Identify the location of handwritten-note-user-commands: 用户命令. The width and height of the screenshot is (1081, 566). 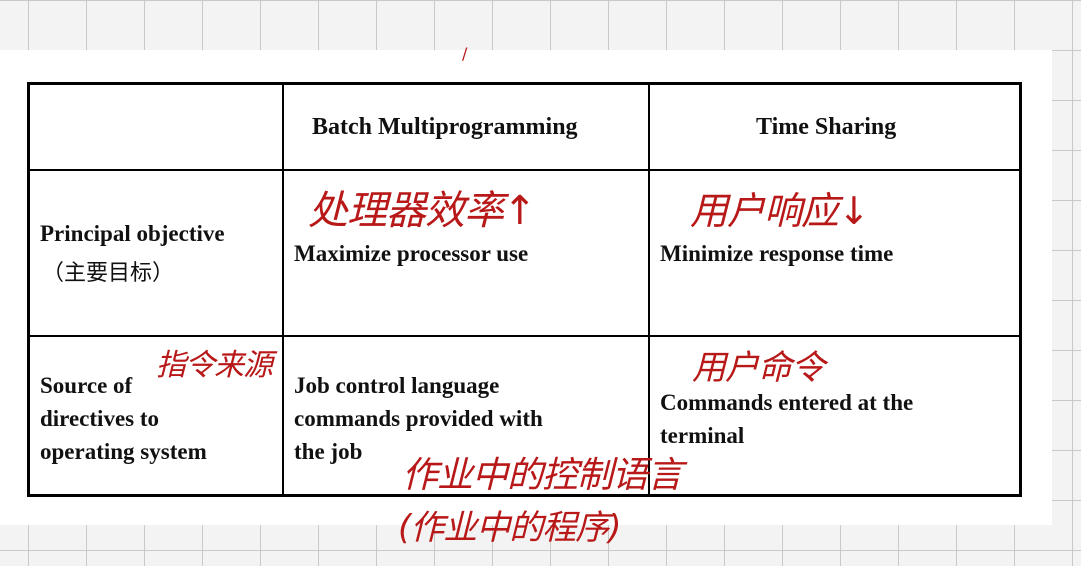
(758, 368).